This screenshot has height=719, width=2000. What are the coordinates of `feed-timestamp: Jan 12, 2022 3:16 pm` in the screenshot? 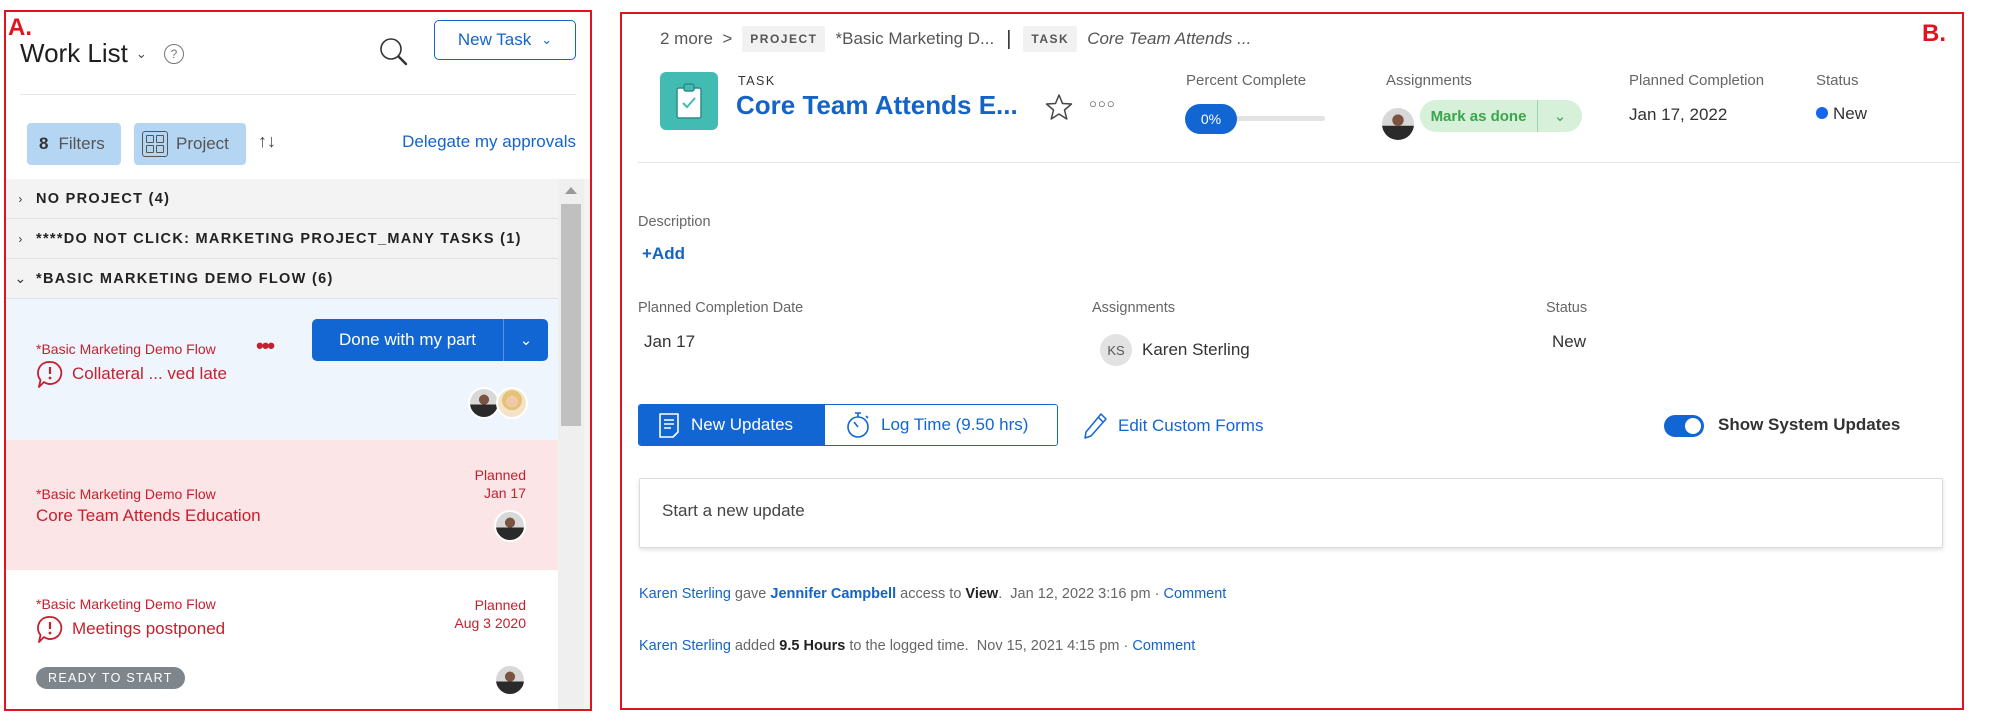 It's located at (1080, 594).